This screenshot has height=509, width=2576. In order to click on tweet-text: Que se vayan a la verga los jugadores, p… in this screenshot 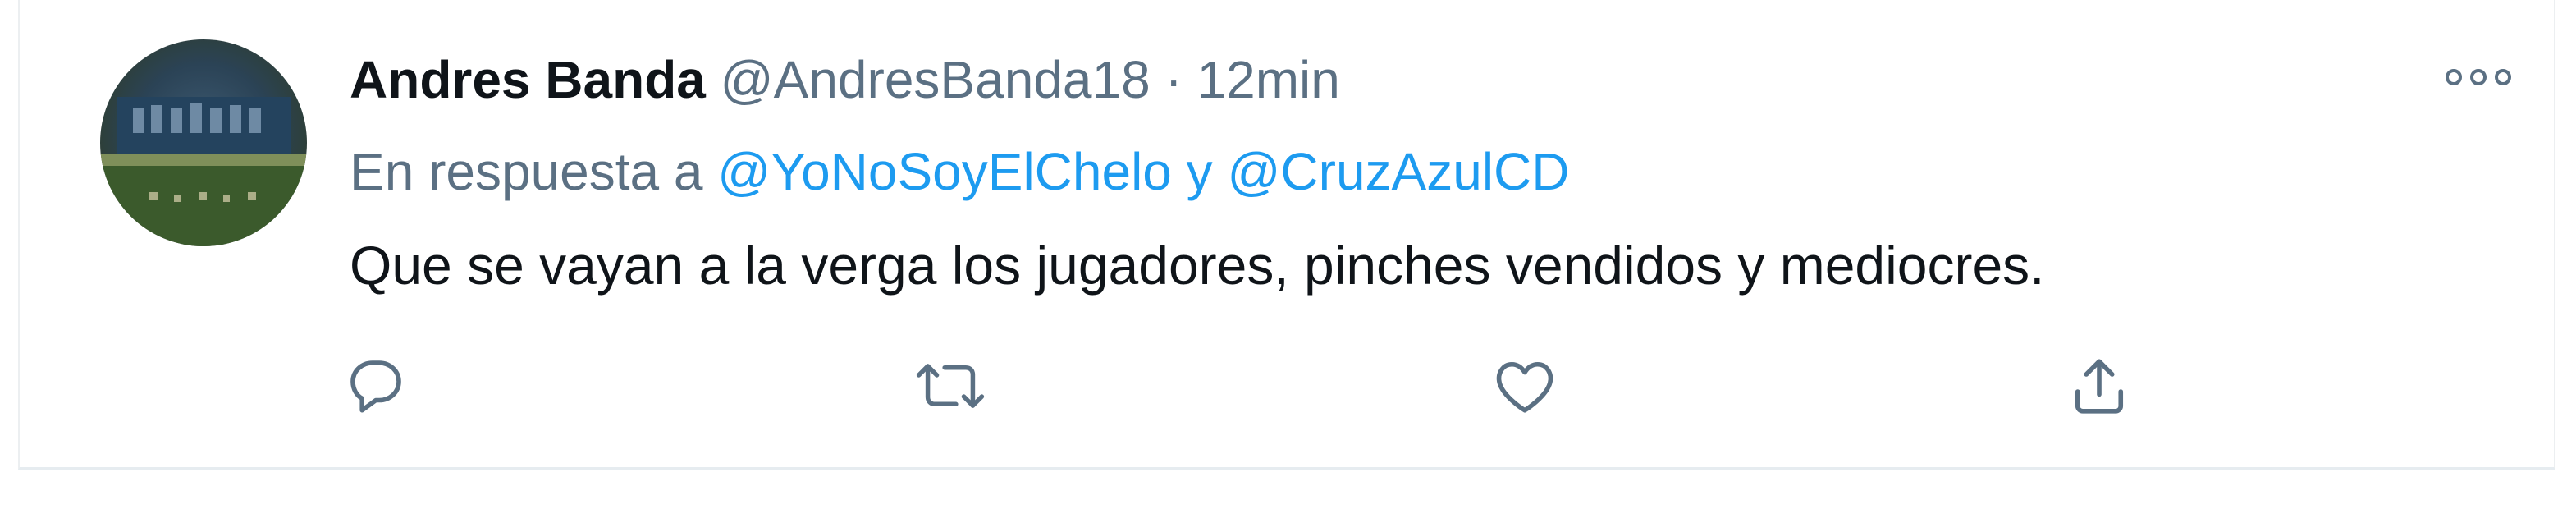, I will do `click(1197, 265)`.